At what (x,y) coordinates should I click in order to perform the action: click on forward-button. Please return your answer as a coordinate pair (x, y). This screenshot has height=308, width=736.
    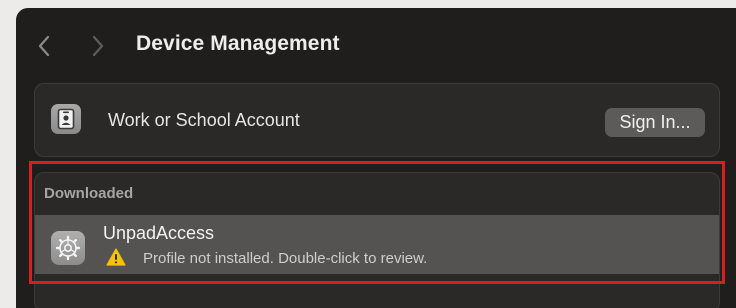
    Looking at the image, I should click on (98, 46).